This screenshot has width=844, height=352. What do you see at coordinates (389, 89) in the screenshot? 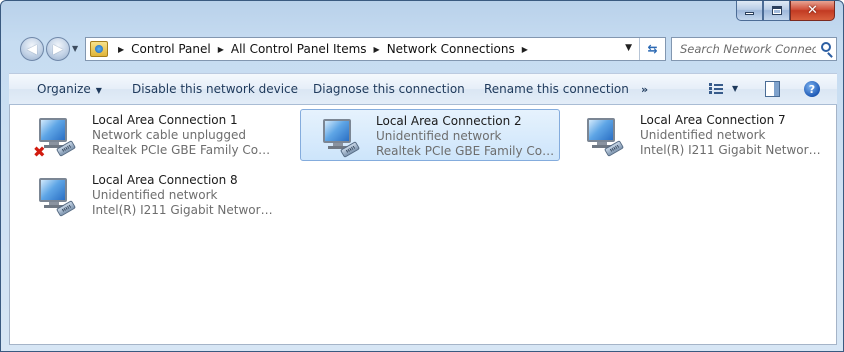
I see `diagnose-connection-button: Diagnose this connection` at bounding box center [389, 89].